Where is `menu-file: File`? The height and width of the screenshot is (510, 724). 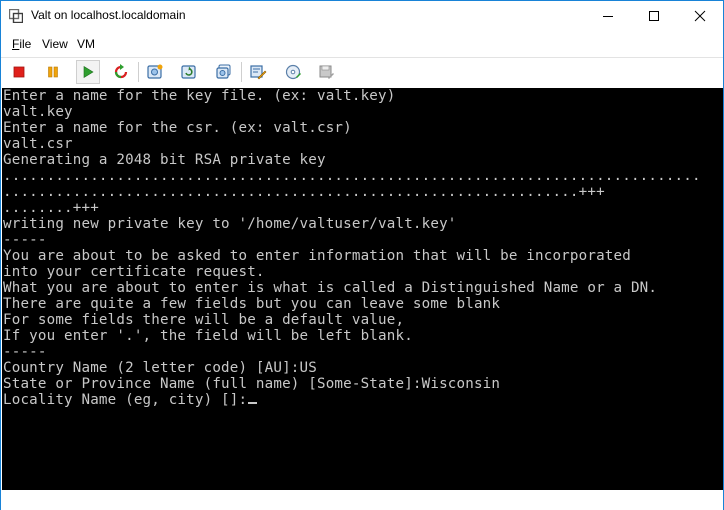
menu-file: File is located at coordinates (21, 44).